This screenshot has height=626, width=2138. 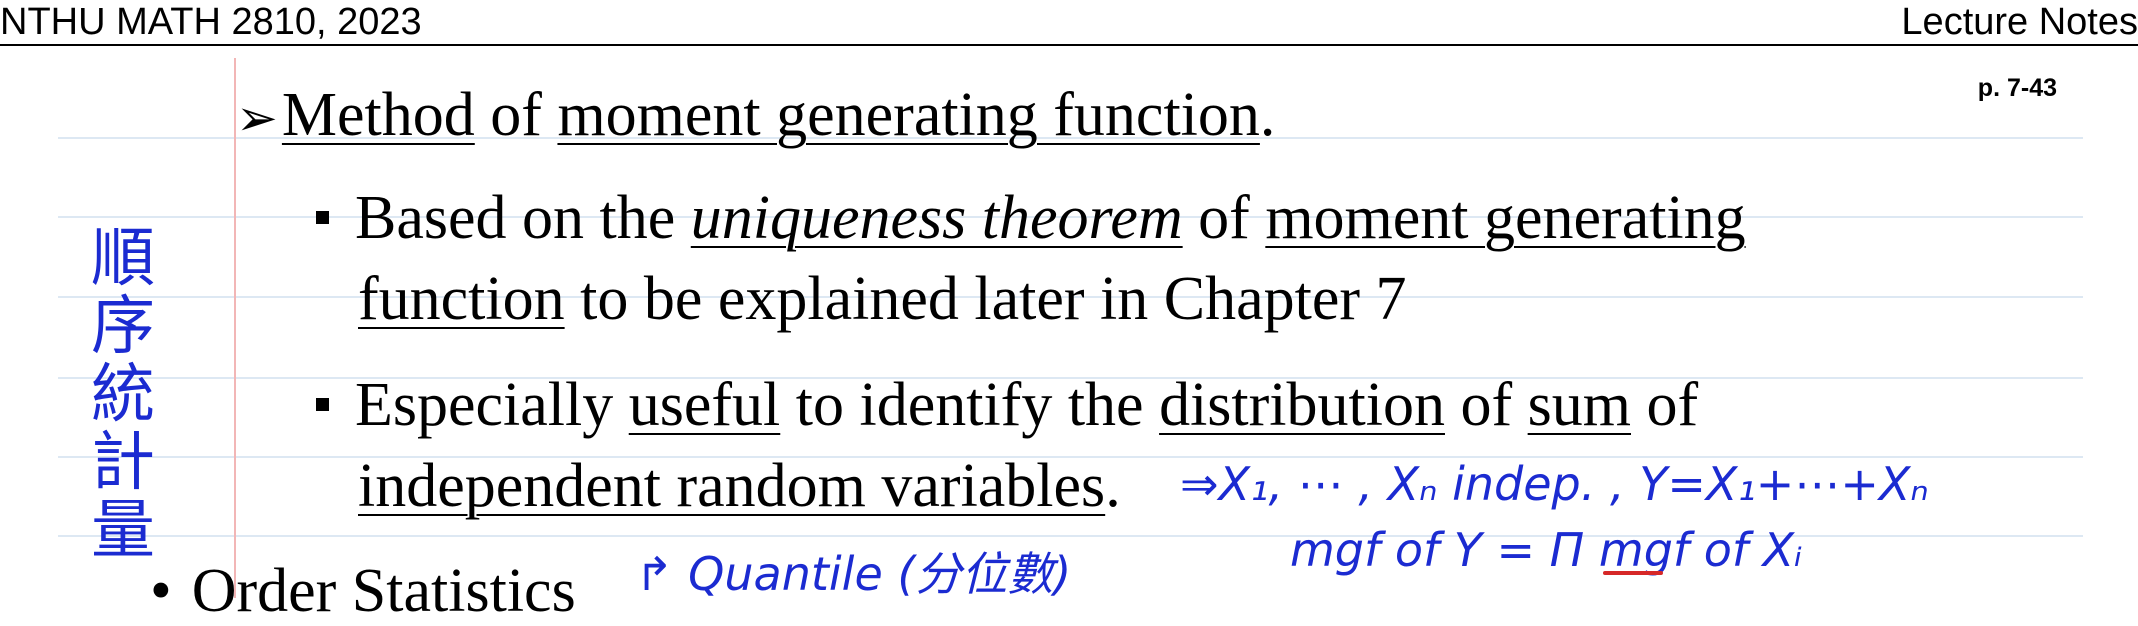 What do you see at coordinates (363, 591) in the screenshot?
I see `order-statistics-line: • Order Statistics` at bounding box center [363, 591].